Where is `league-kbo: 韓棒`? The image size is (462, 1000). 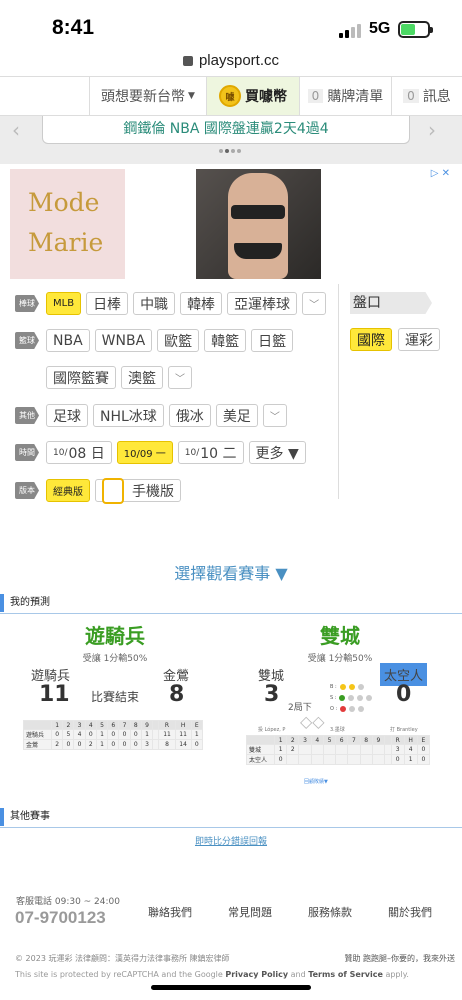
league-kbo: 韓棒 is located at coordinates (201, 303).